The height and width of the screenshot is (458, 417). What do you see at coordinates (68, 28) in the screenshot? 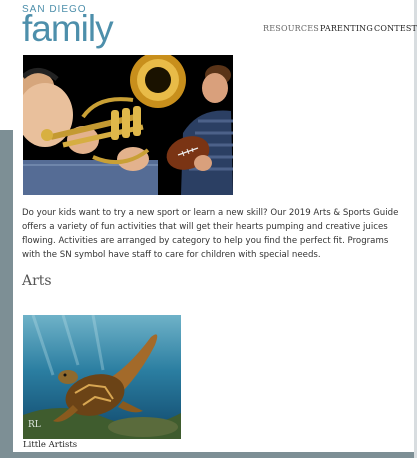
I see `logo-wordmark: family` at bounding box center [68, 28].